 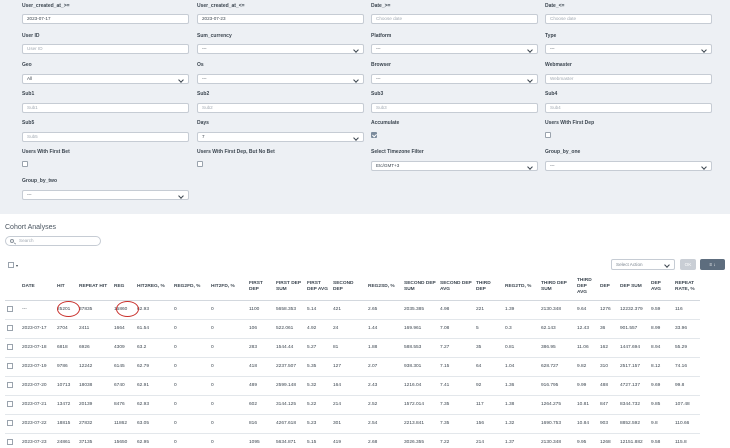 I want to click on days-select: 7, so click(x=280, y=137).